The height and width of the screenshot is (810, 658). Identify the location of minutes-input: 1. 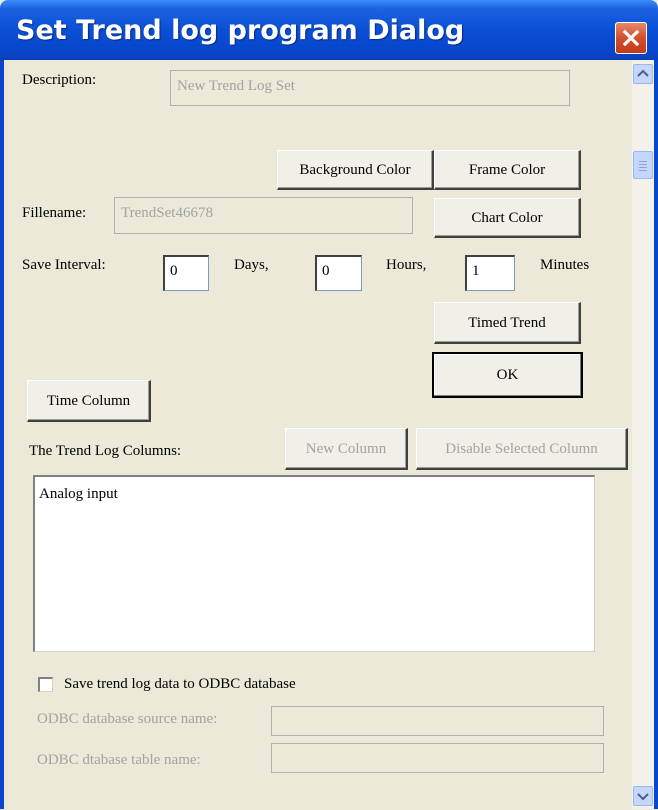
(490, 273).